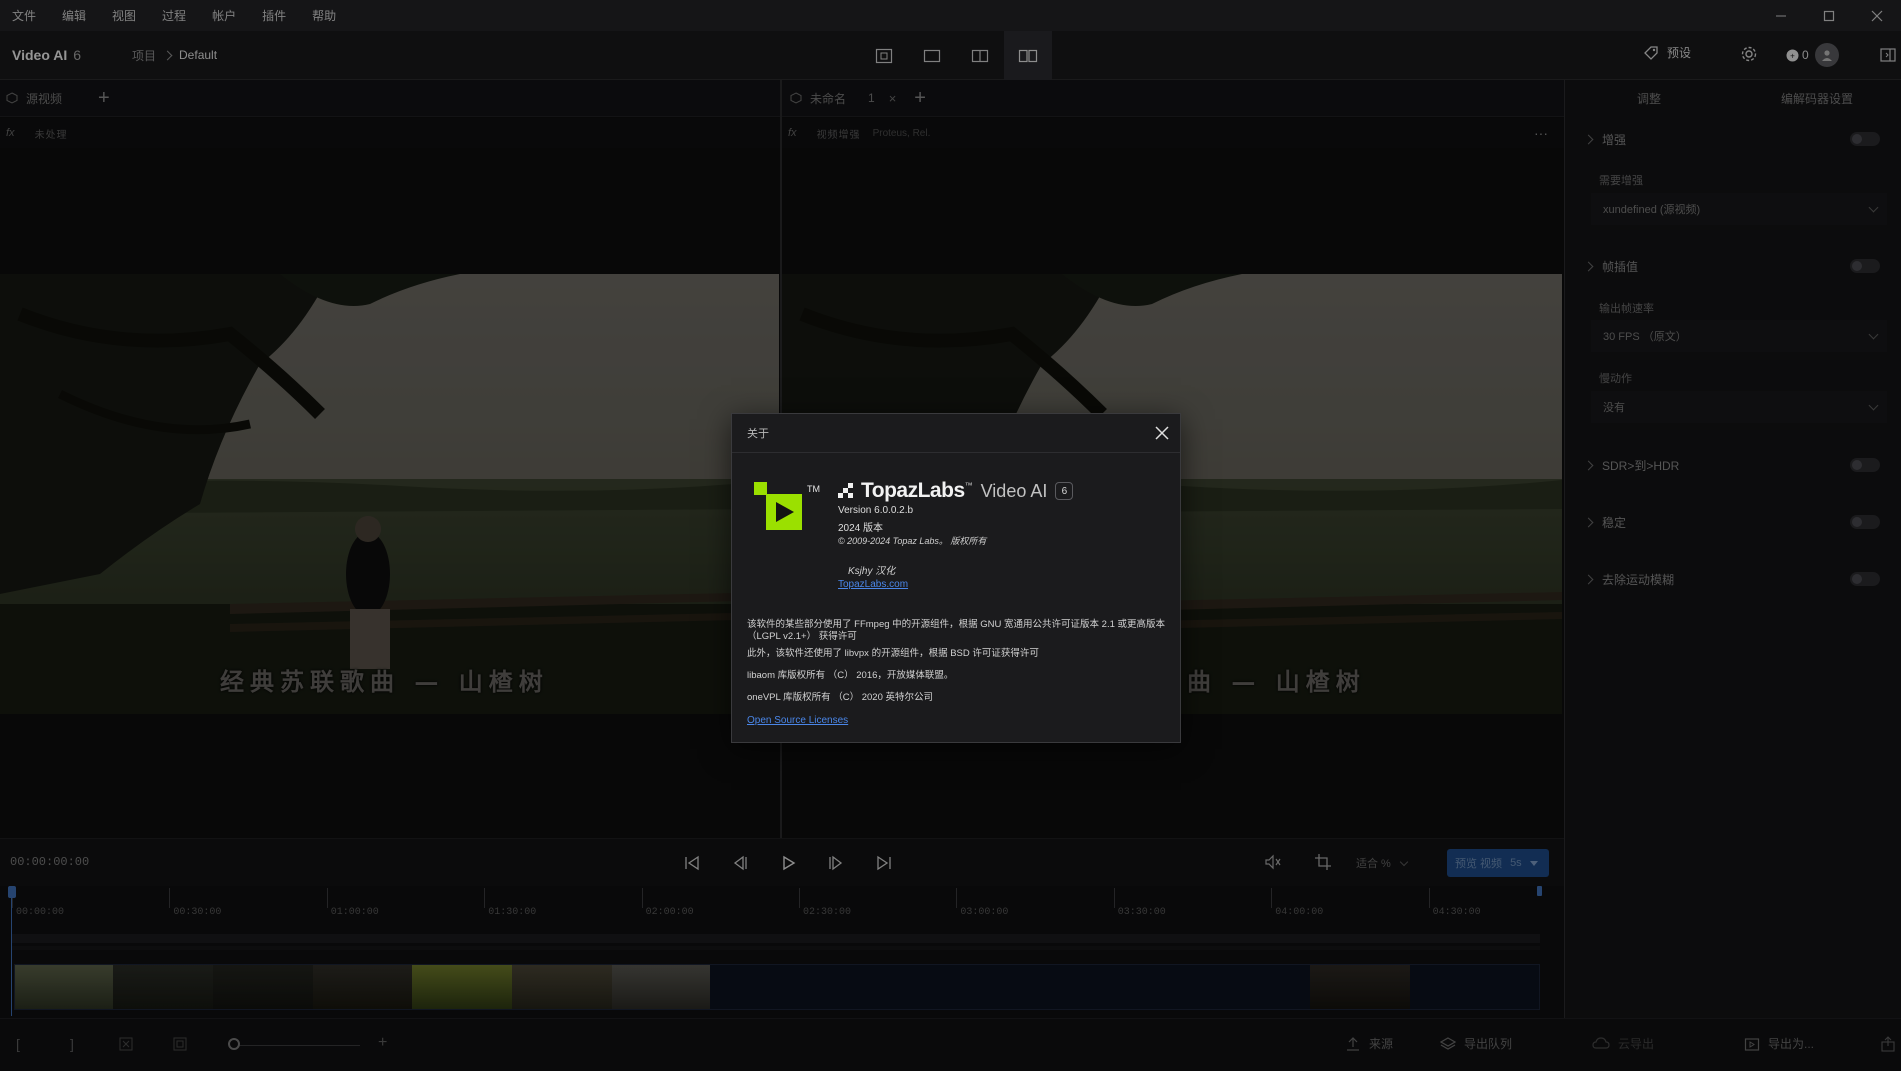 This screenshot has height=1071, width=1901. Describe the element at coordinates (893, 653) in the screenshot. I see `license-libvpx: 此外，该软件还使用了 libvpx 的开源组件，根据 BSD 许可证获得许可` at that location.